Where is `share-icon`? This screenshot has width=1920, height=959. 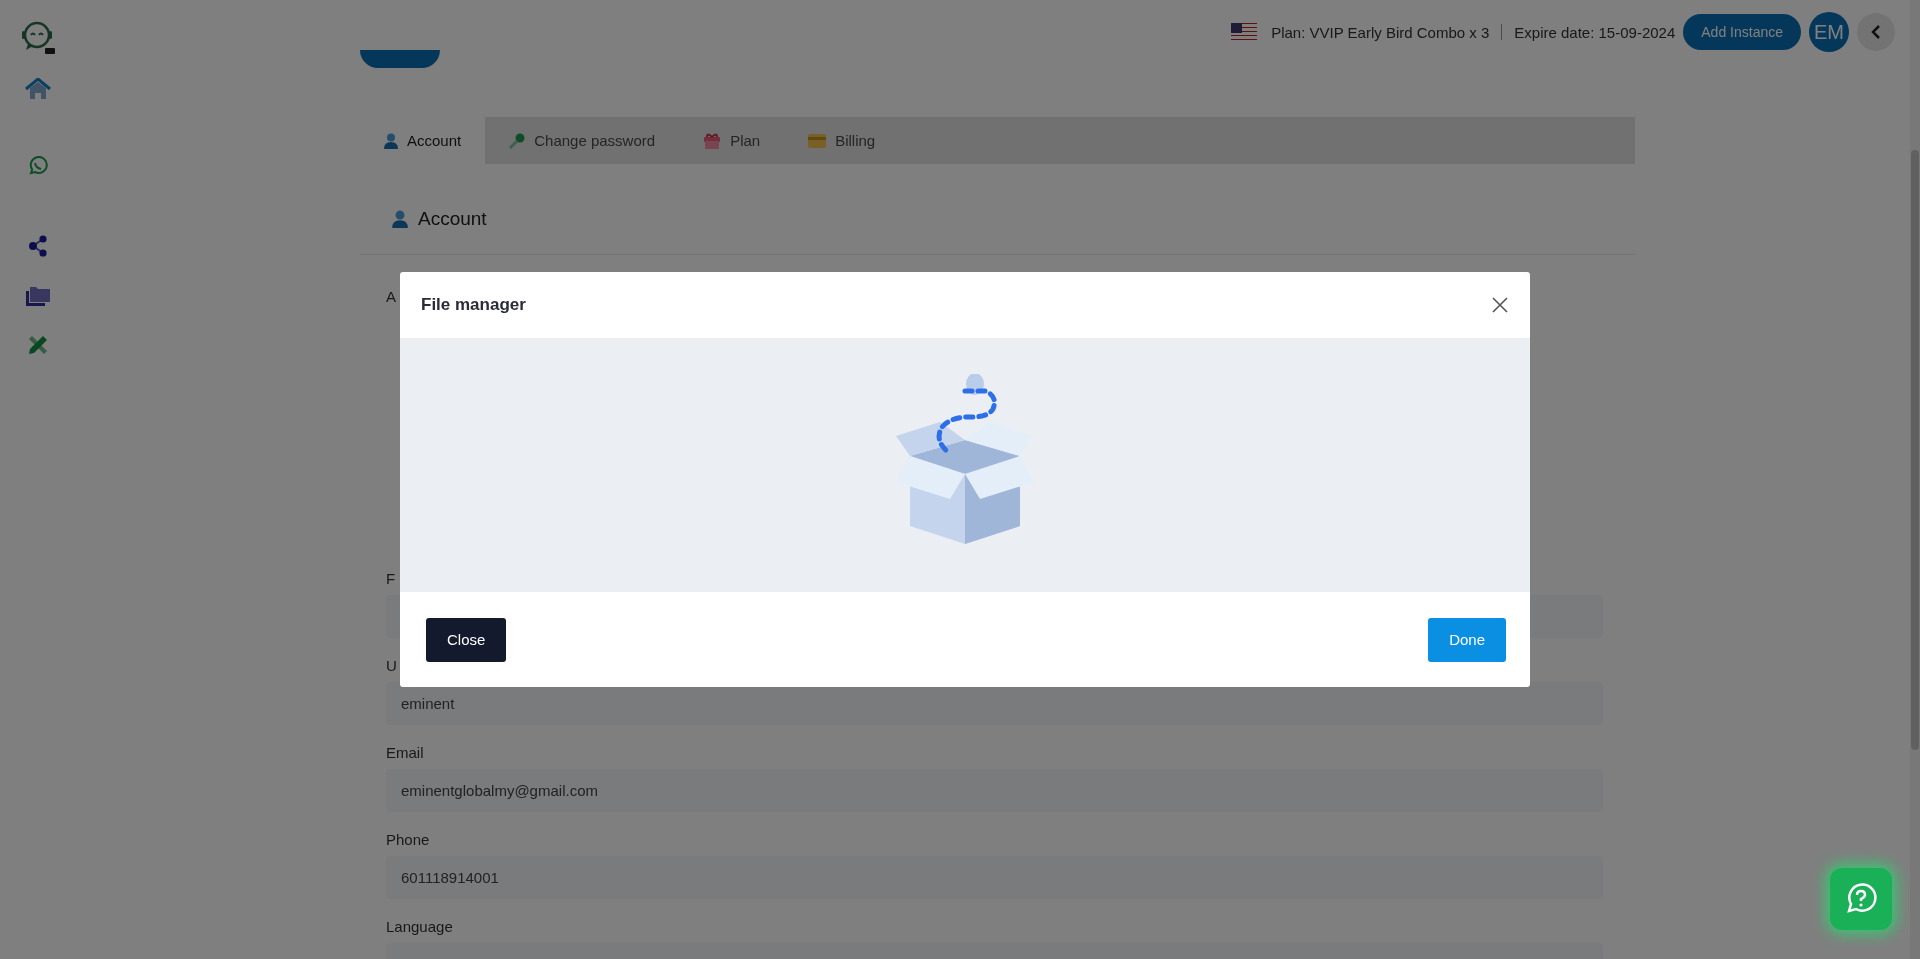 share-icon is located at coordinates (38, 246).